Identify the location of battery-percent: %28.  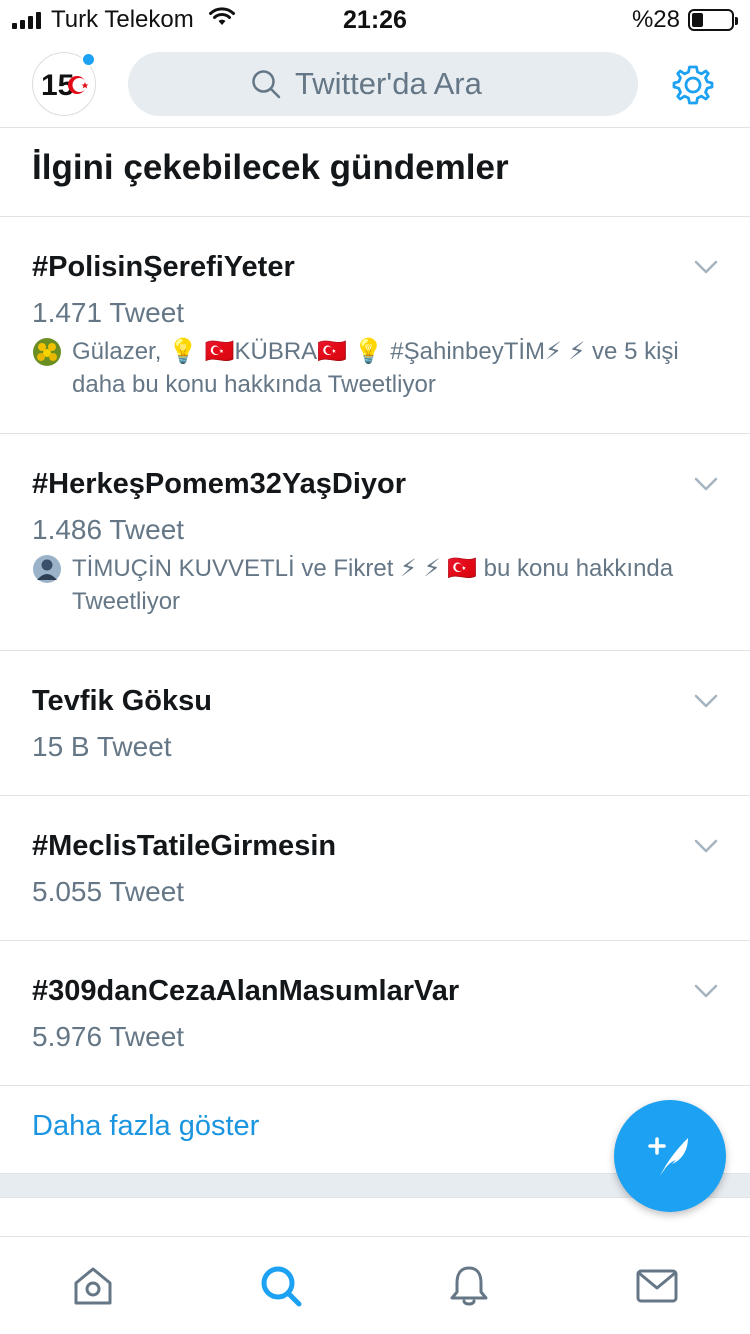
(655, 19).